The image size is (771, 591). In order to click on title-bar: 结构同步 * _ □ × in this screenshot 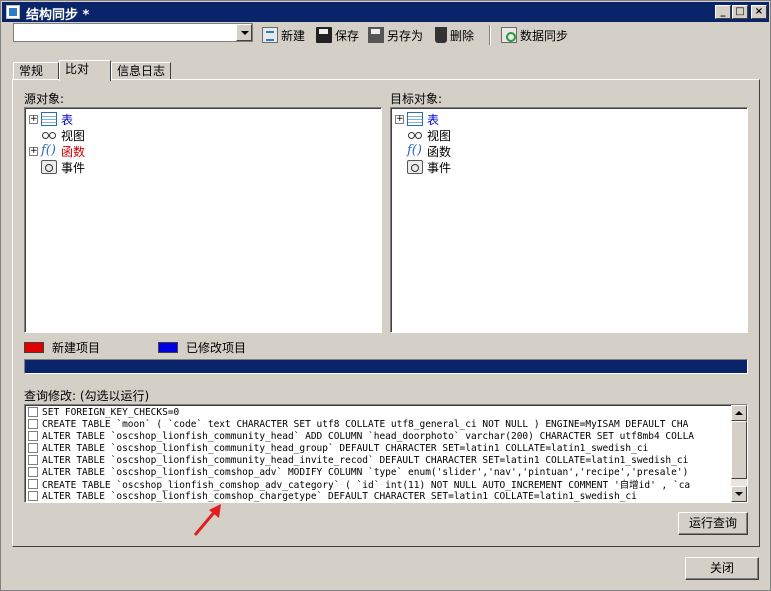, I will do `click(385, 12)`.